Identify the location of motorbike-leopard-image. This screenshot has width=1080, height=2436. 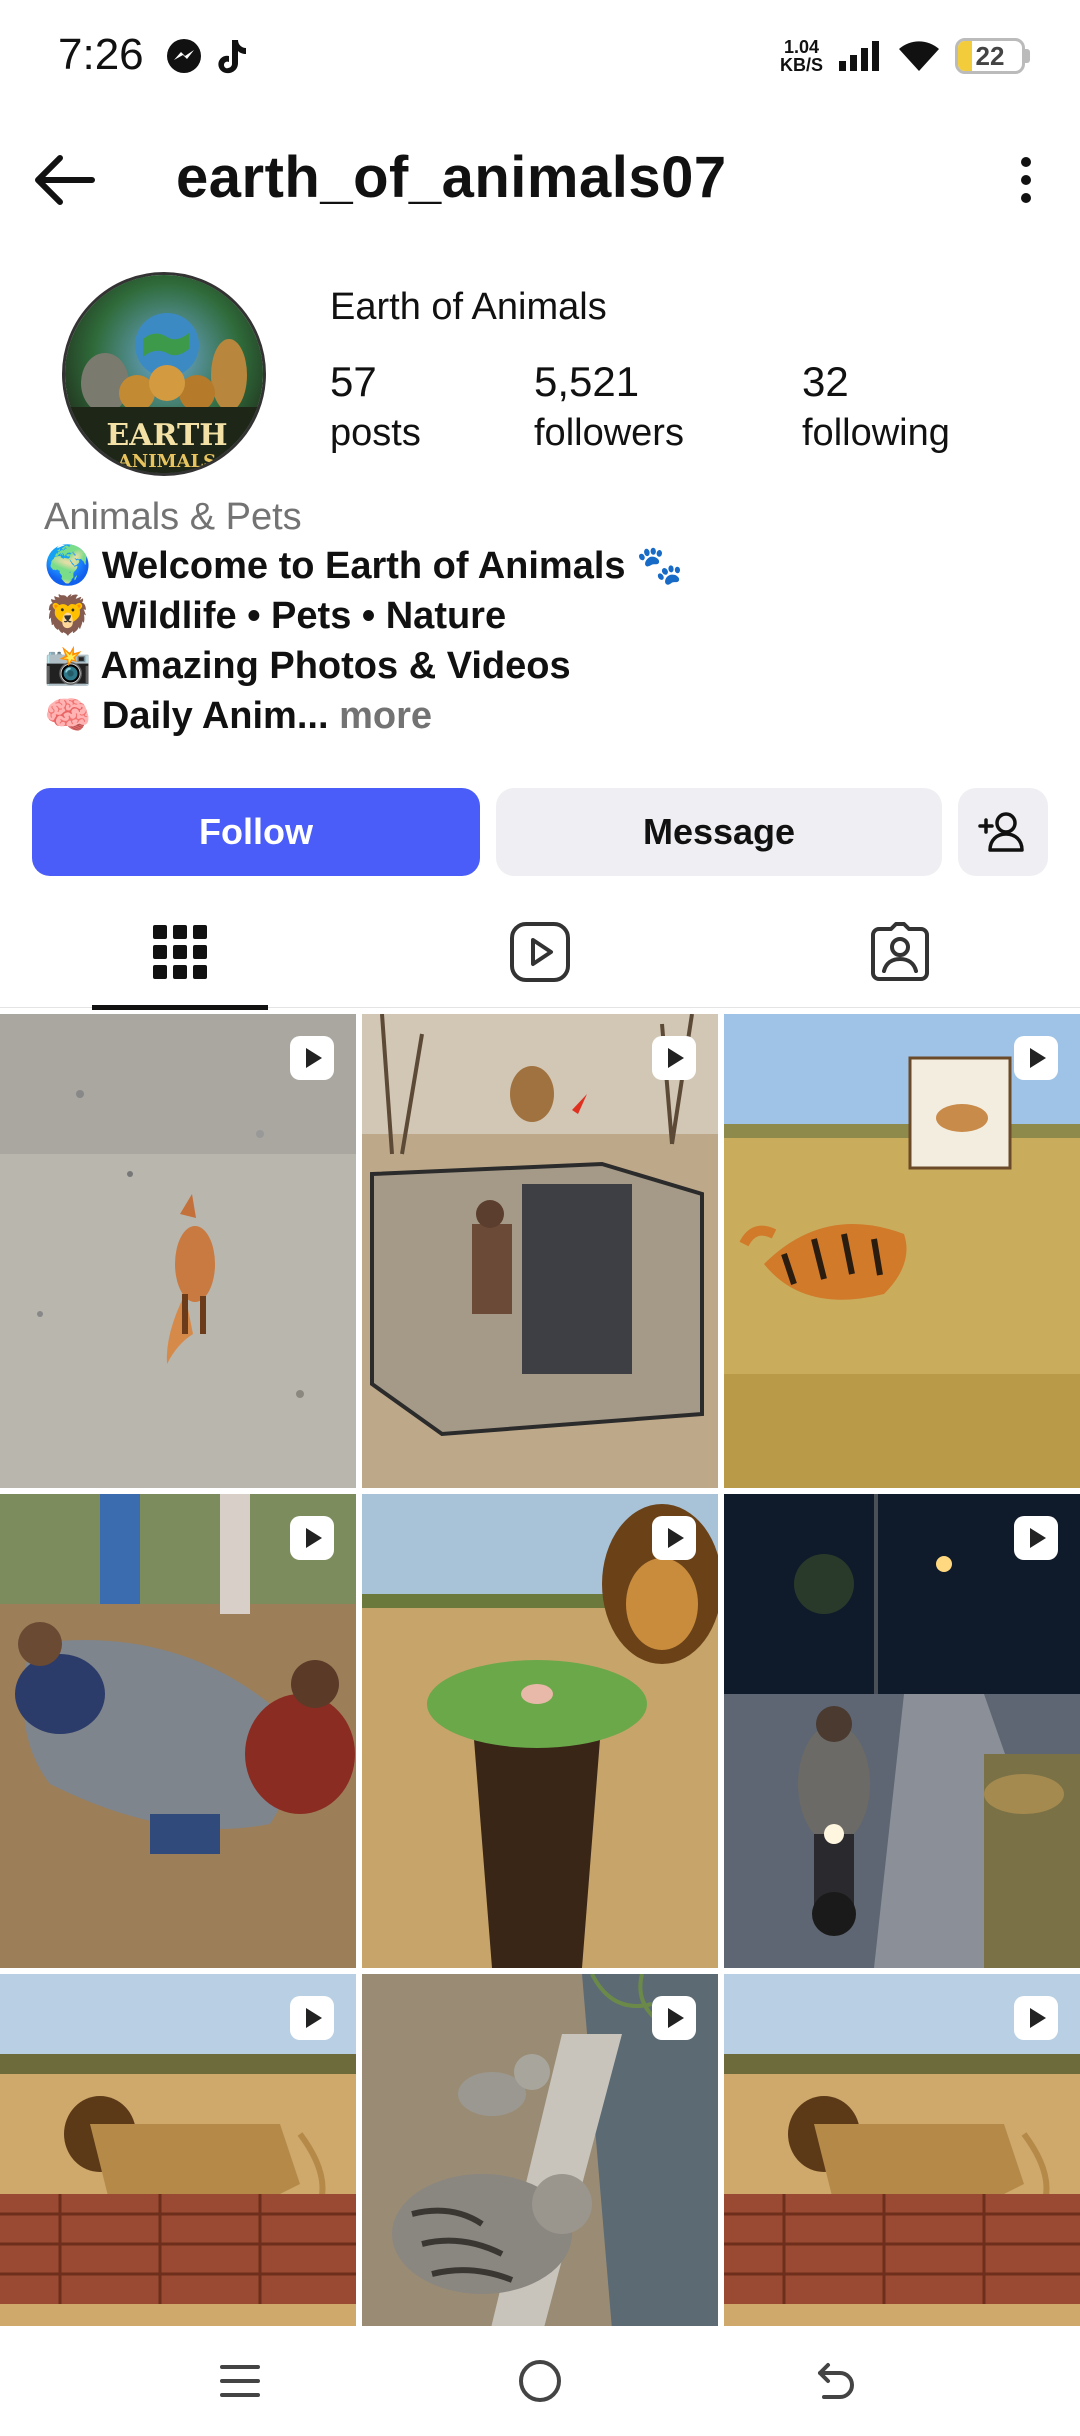
(902, 1731).